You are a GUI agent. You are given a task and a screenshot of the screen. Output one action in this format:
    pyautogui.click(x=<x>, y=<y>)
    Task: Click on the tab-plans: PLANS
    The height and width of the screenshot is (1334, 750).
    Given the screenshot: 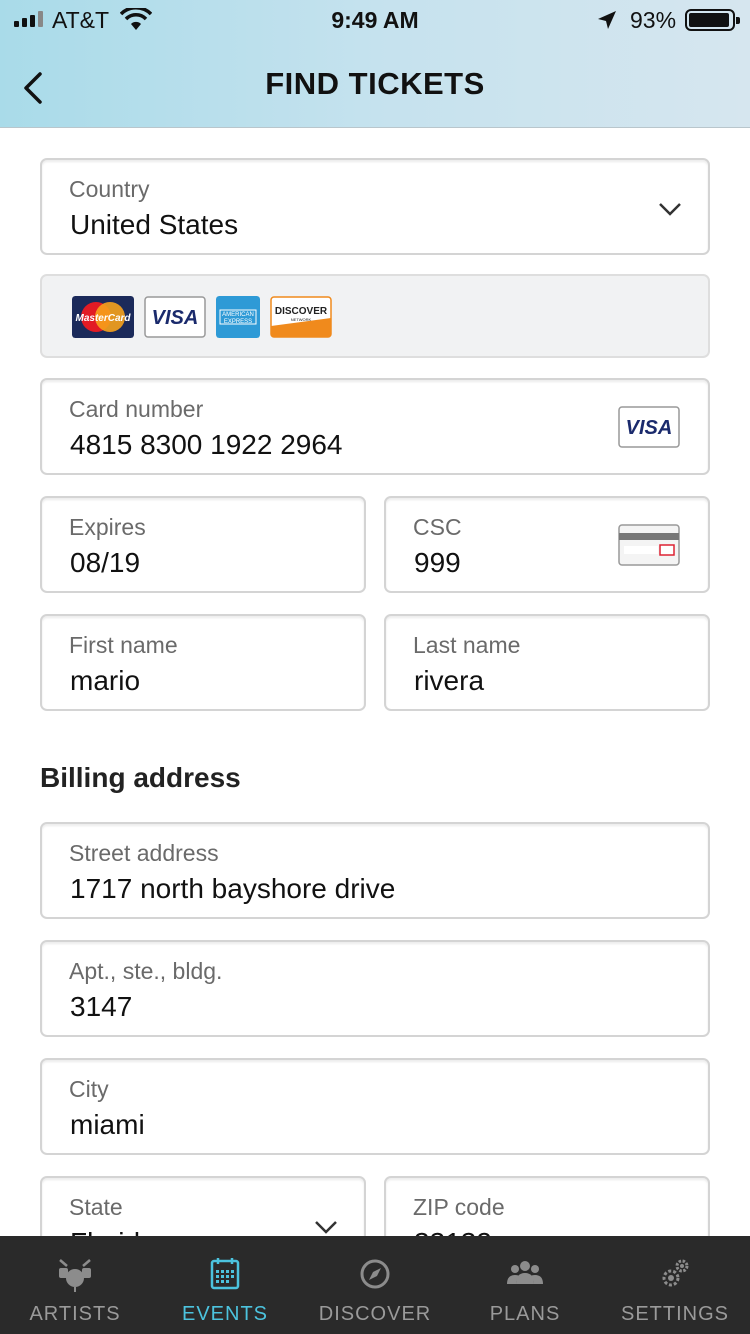 What is the action you would take?
    pyautogui.click(x=525, y=1285)
    